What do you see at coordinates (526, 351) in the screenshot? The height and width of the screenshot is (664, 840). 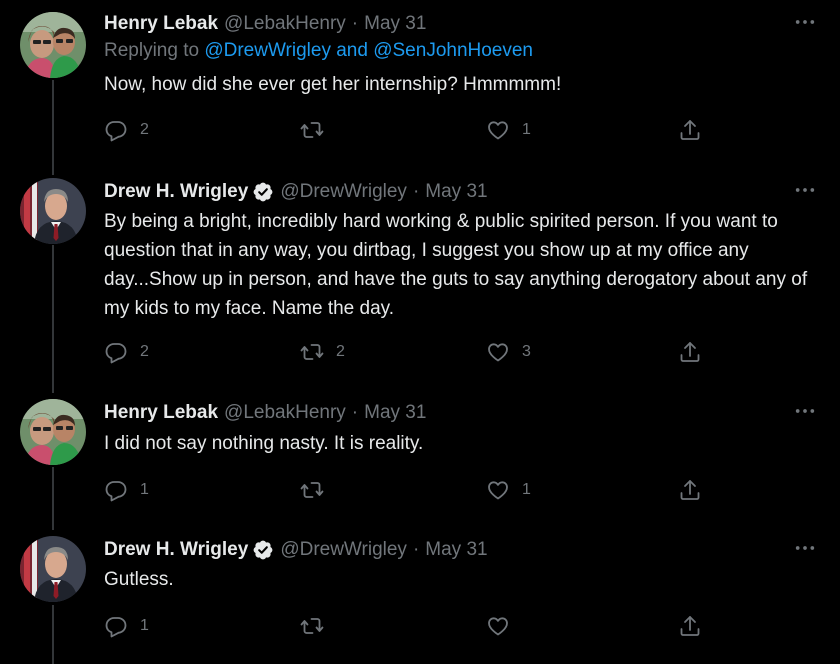 I see `like-count: 3` at bounding box center [526, 351].